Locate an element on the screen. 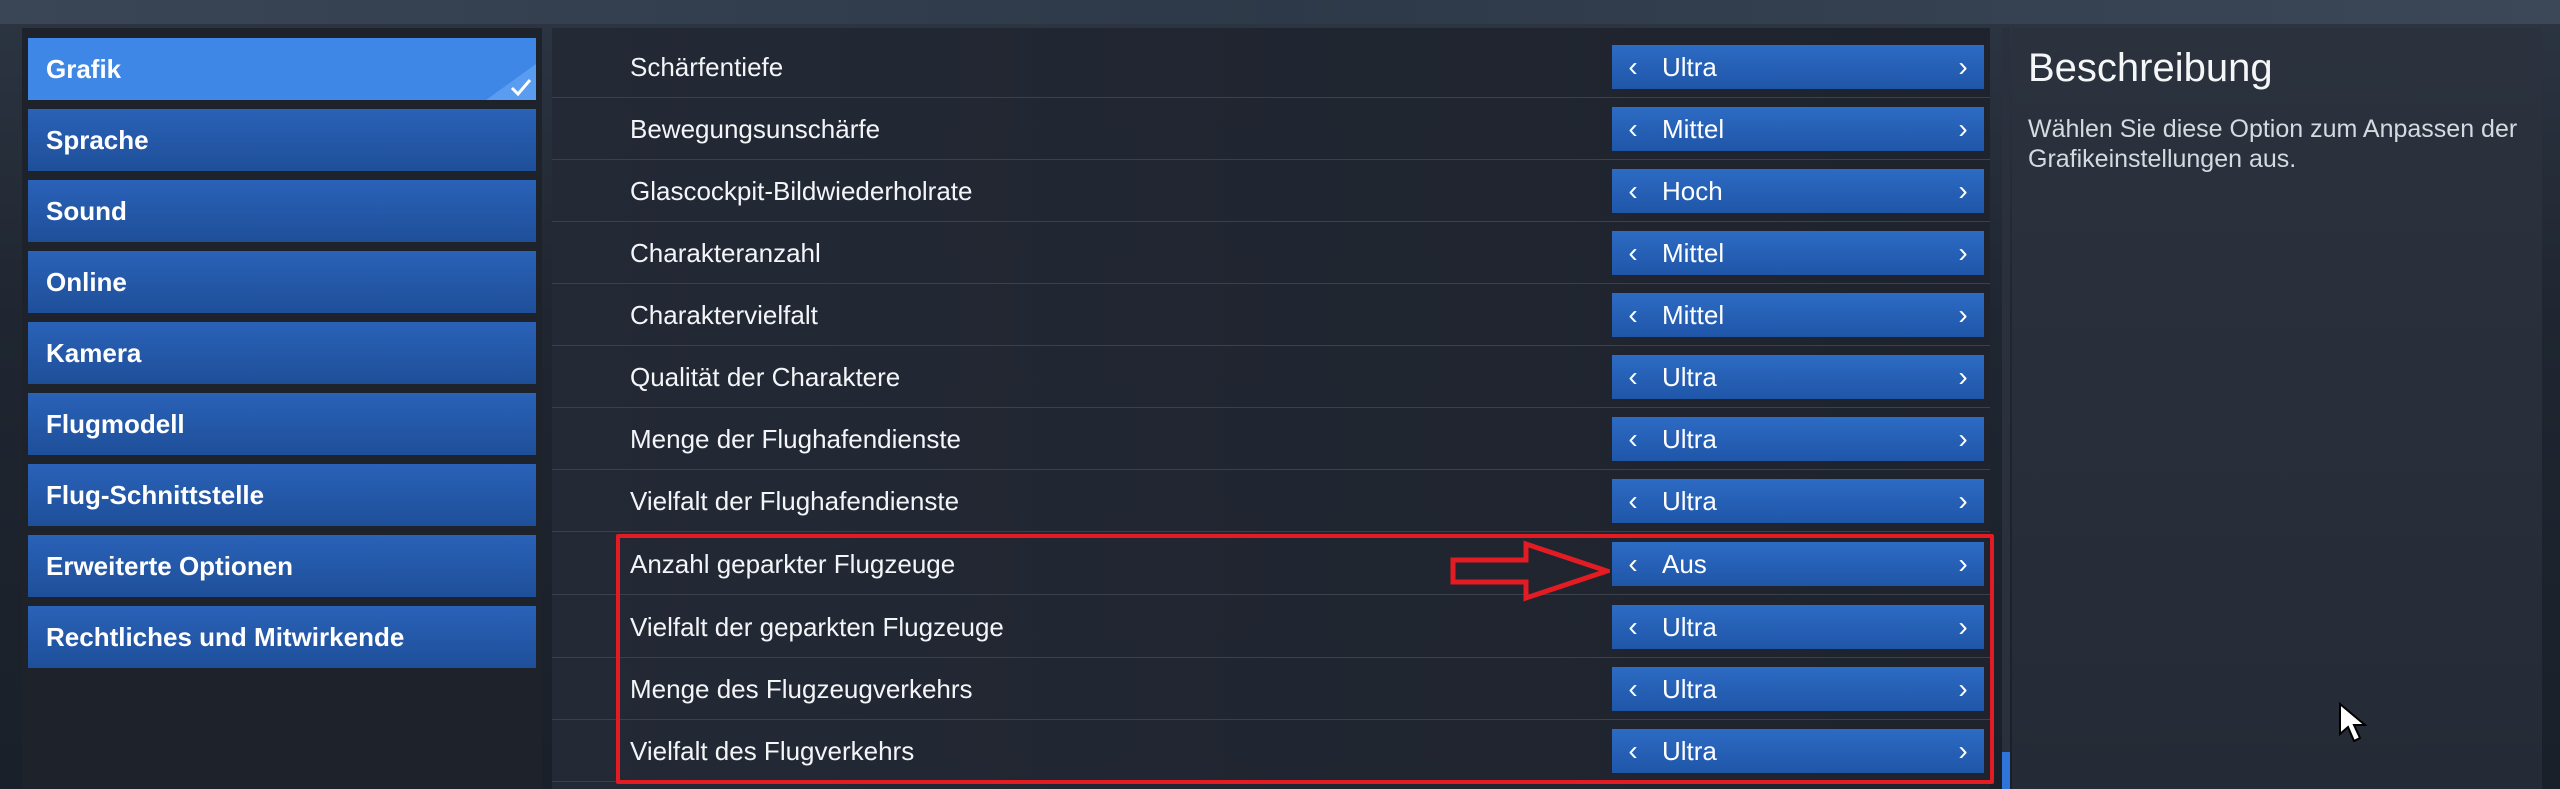  checkmark-icon is located at coordinates (511, 82).